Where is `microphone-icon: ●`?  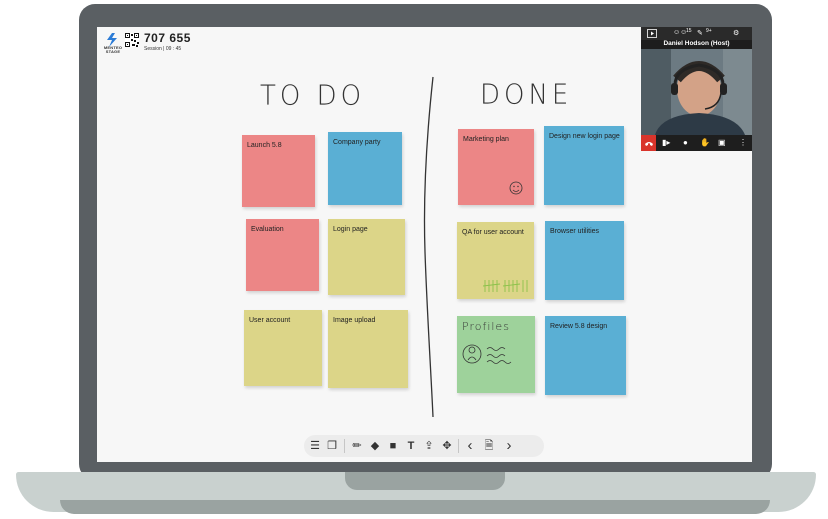 microphone-icon: ● is located at coordinates (685, 142).